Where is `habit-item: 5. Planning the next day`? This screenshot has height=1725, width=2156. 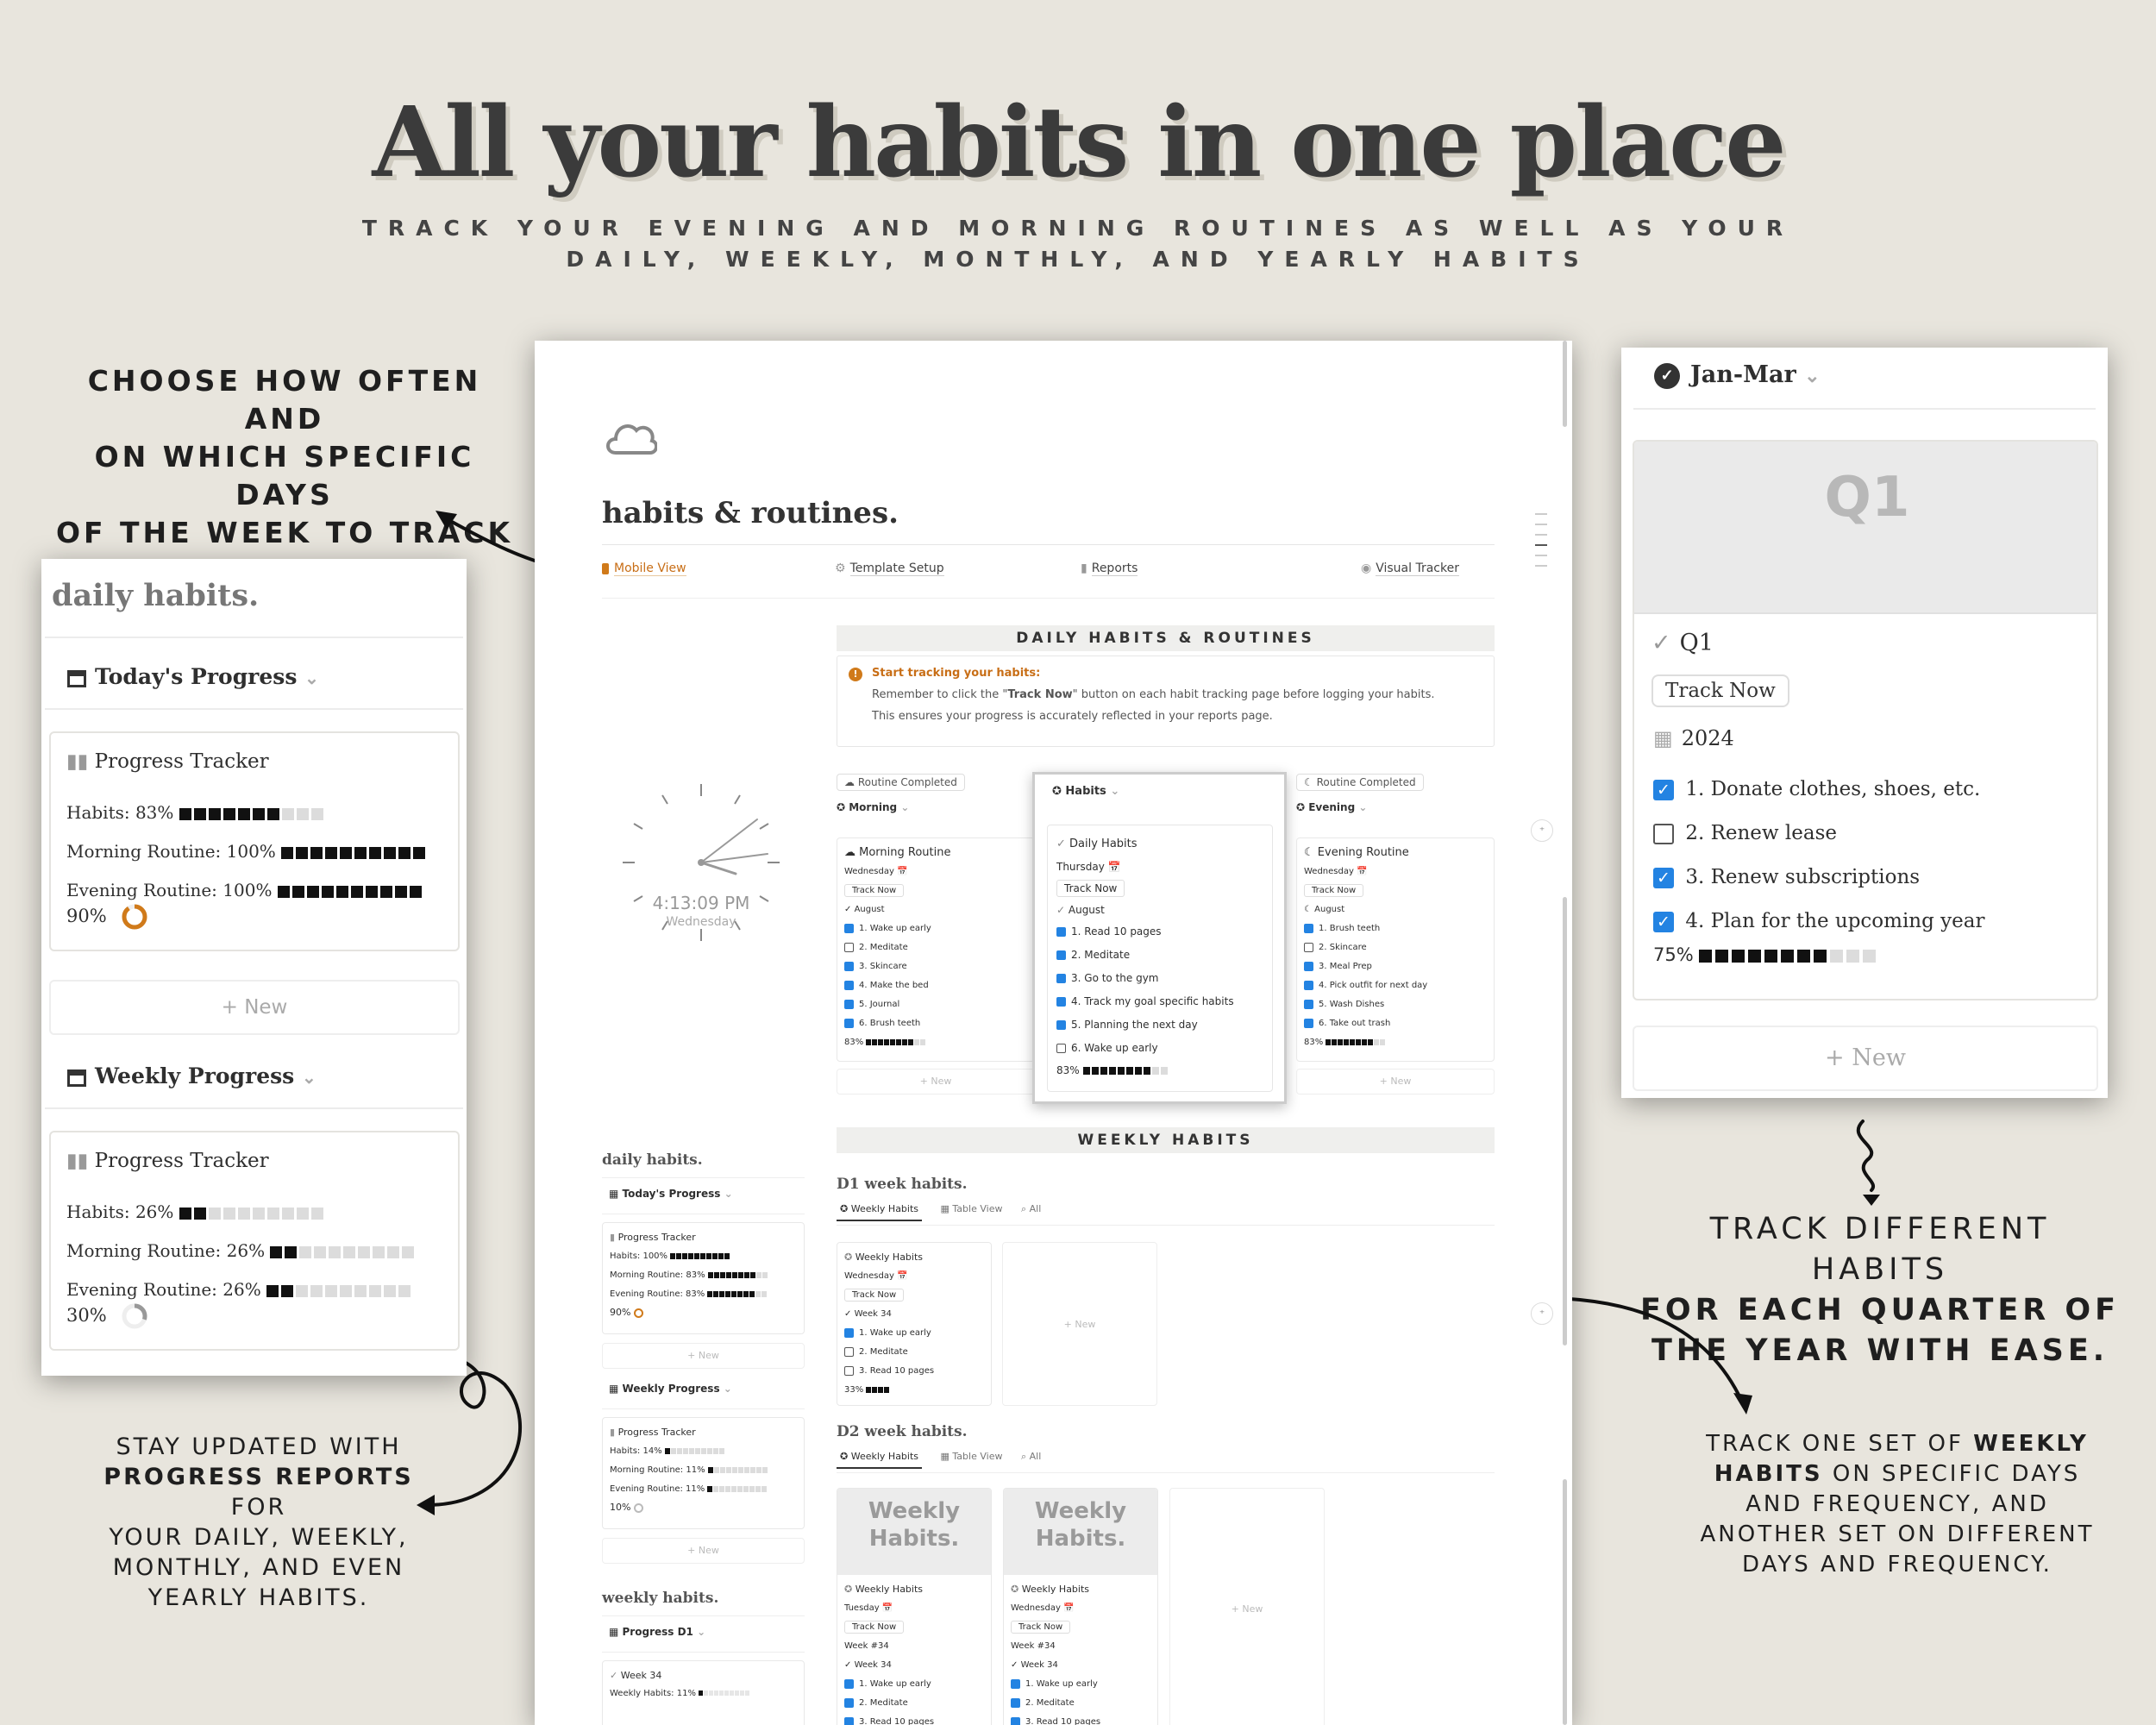
habit-item: 5. Planning the next day is located at coordinates (1159, 1025).